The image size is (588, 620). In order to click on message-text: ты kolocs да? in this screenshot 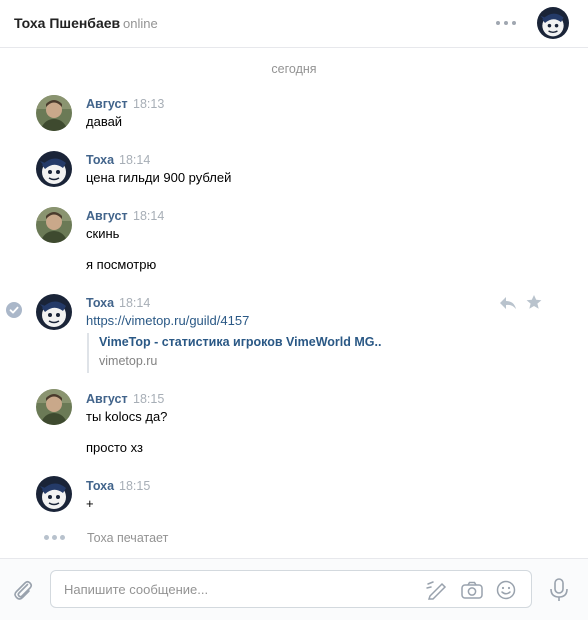, I will do `click(127, 416)`.